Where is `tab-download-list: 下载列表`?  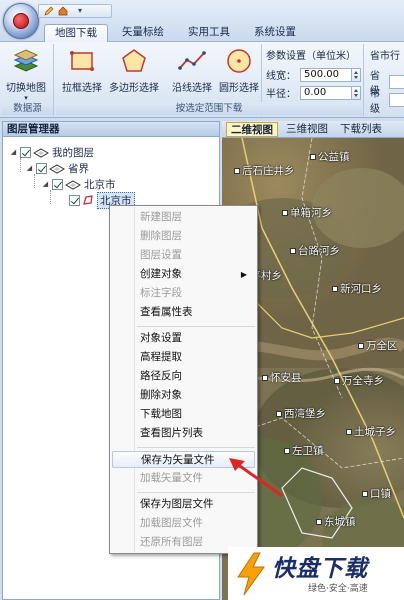
tab-download-list: 下载列表 is located at coordinates (361, 129).